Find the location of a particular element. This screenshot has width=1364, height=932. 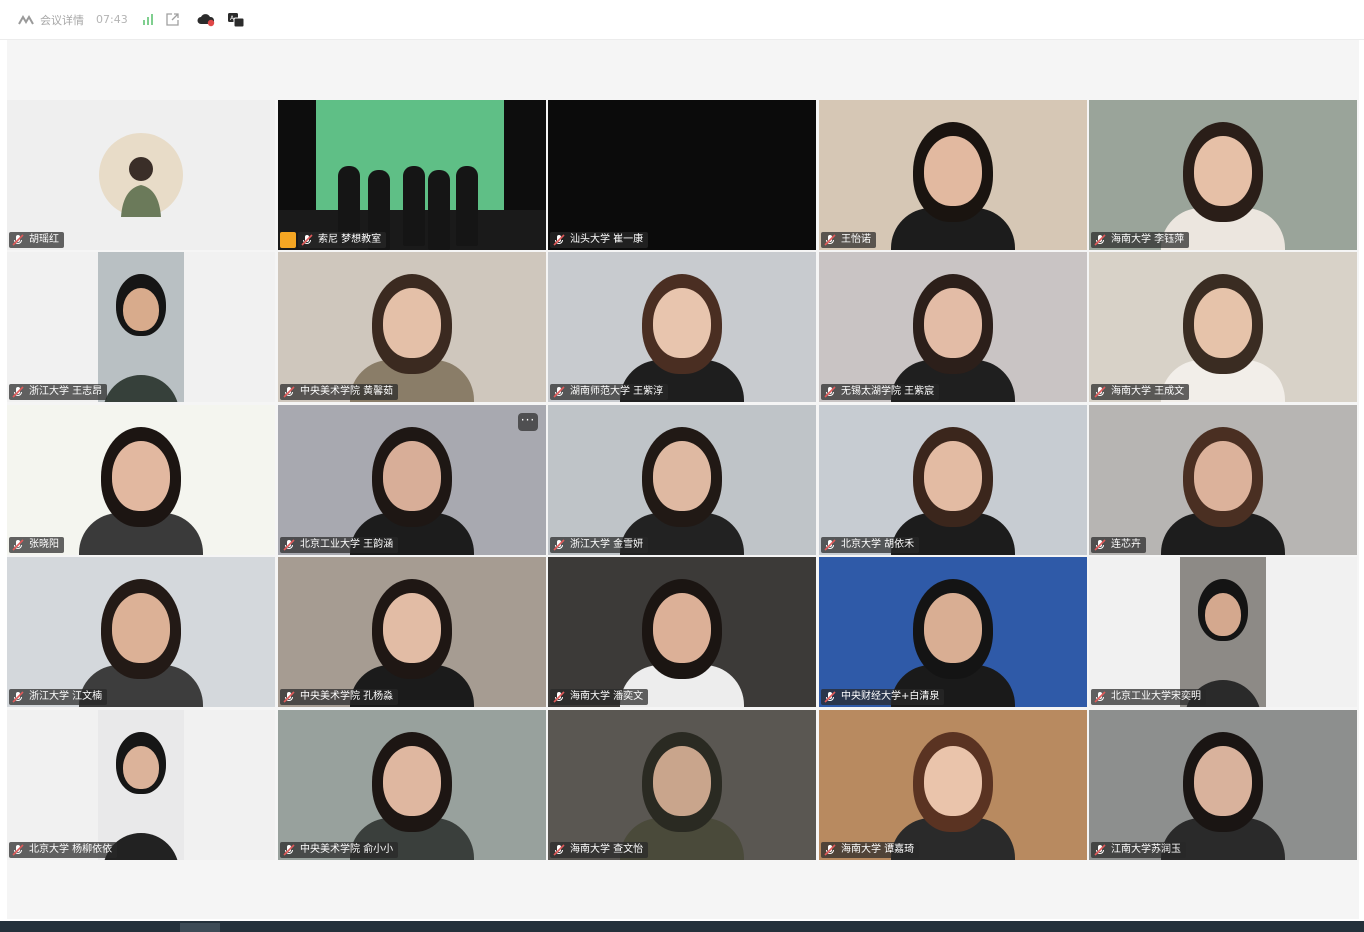

participant-tile: 江南大学苏润玉 is located at coordinates (1223, 785).